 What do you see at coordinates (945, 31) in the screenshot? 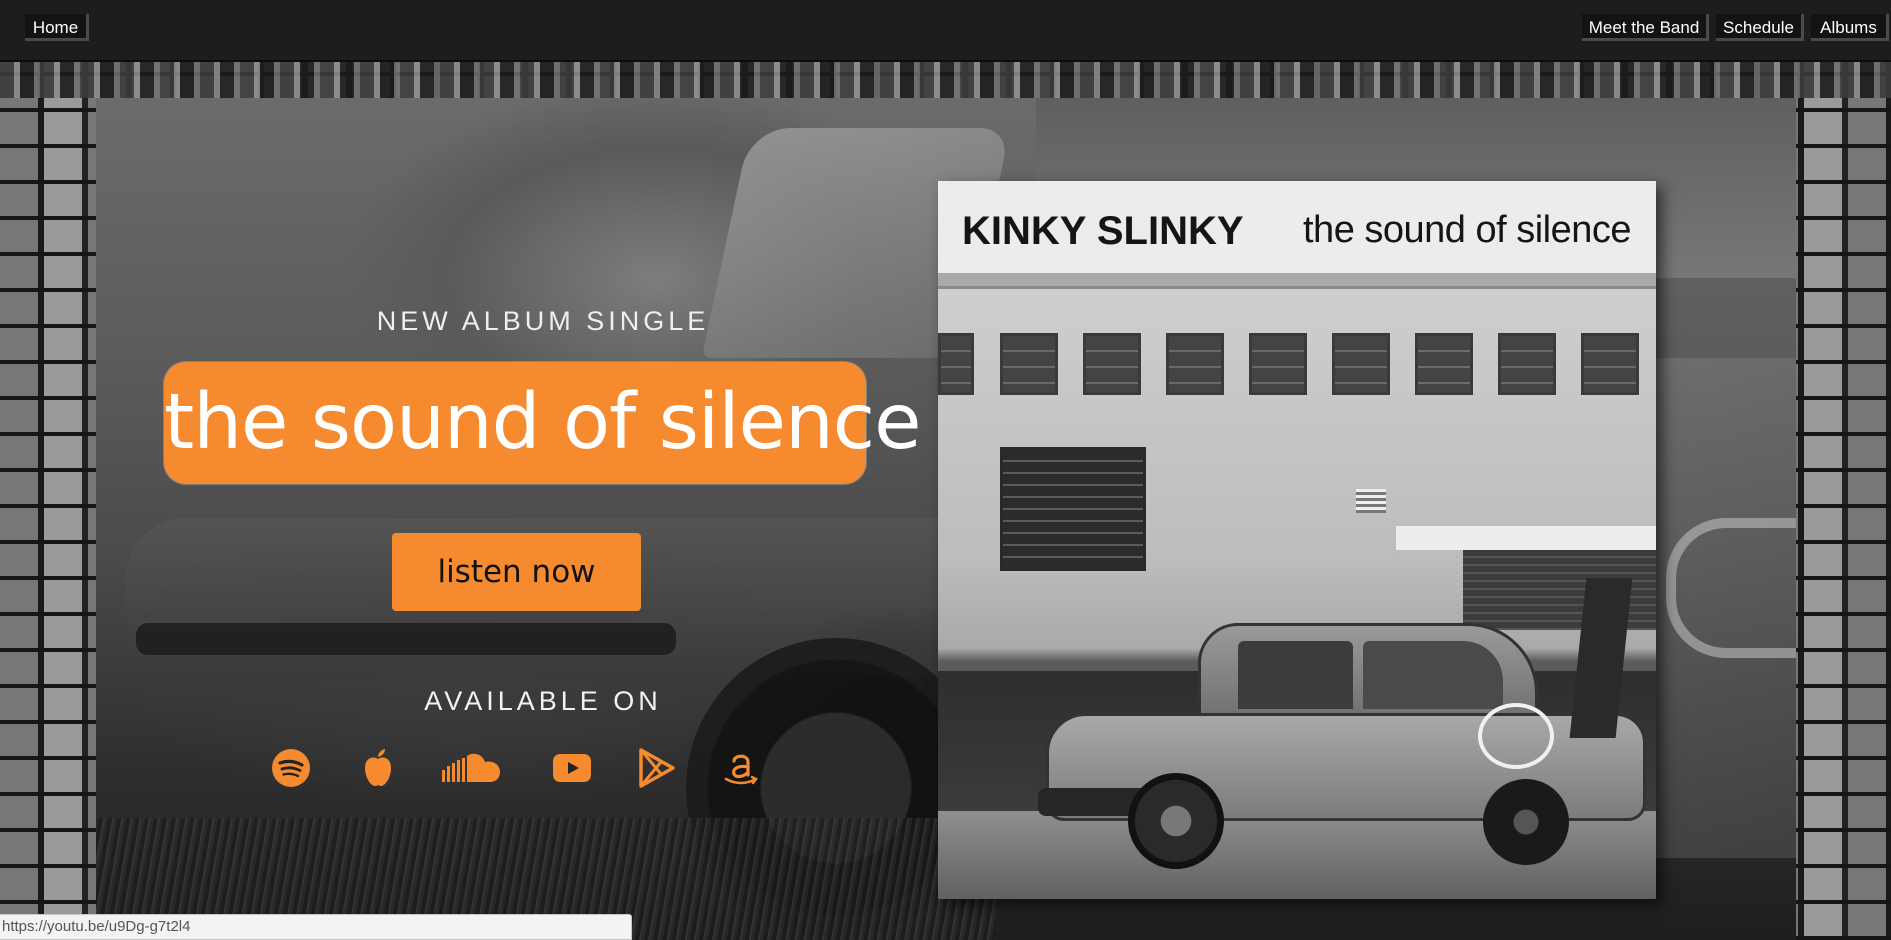
I see `top-navigation: Home Meet the Band Schedule Albums` at bounding box center [945, 31].